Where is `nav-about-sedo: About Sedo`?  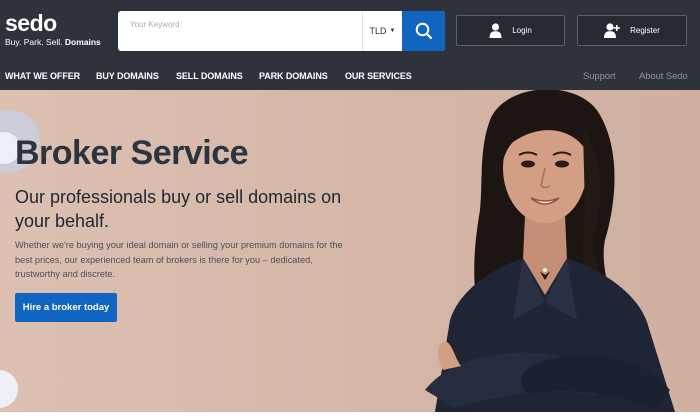
nav-about-sedo: About Sedo is located at coordinates (663, 76).